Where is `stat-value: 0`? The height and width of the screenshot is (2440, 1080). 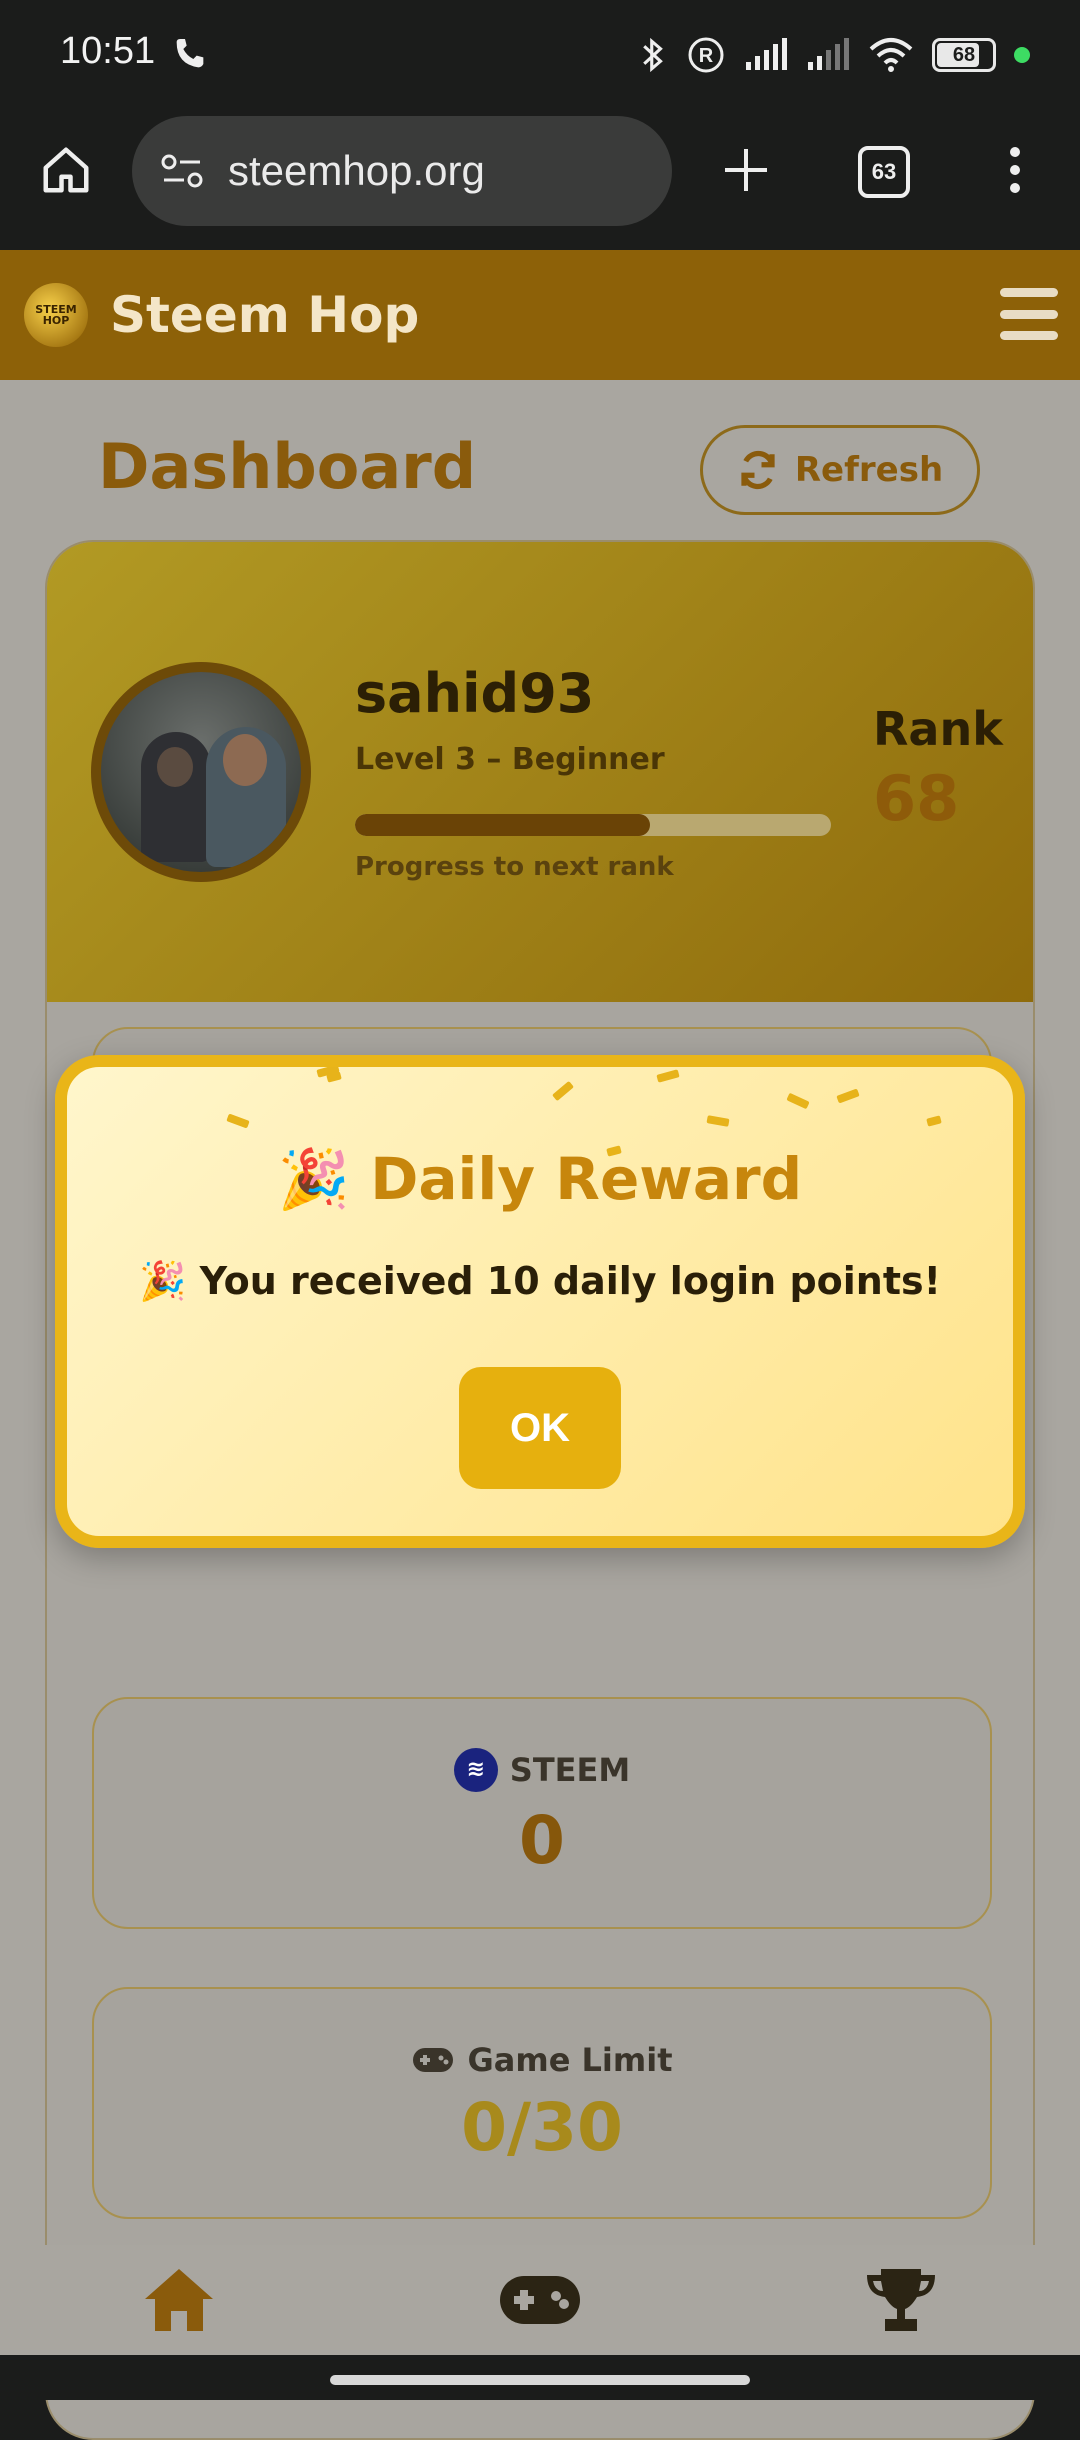
stat-value: 0 is located at coordinates (542, 1840).